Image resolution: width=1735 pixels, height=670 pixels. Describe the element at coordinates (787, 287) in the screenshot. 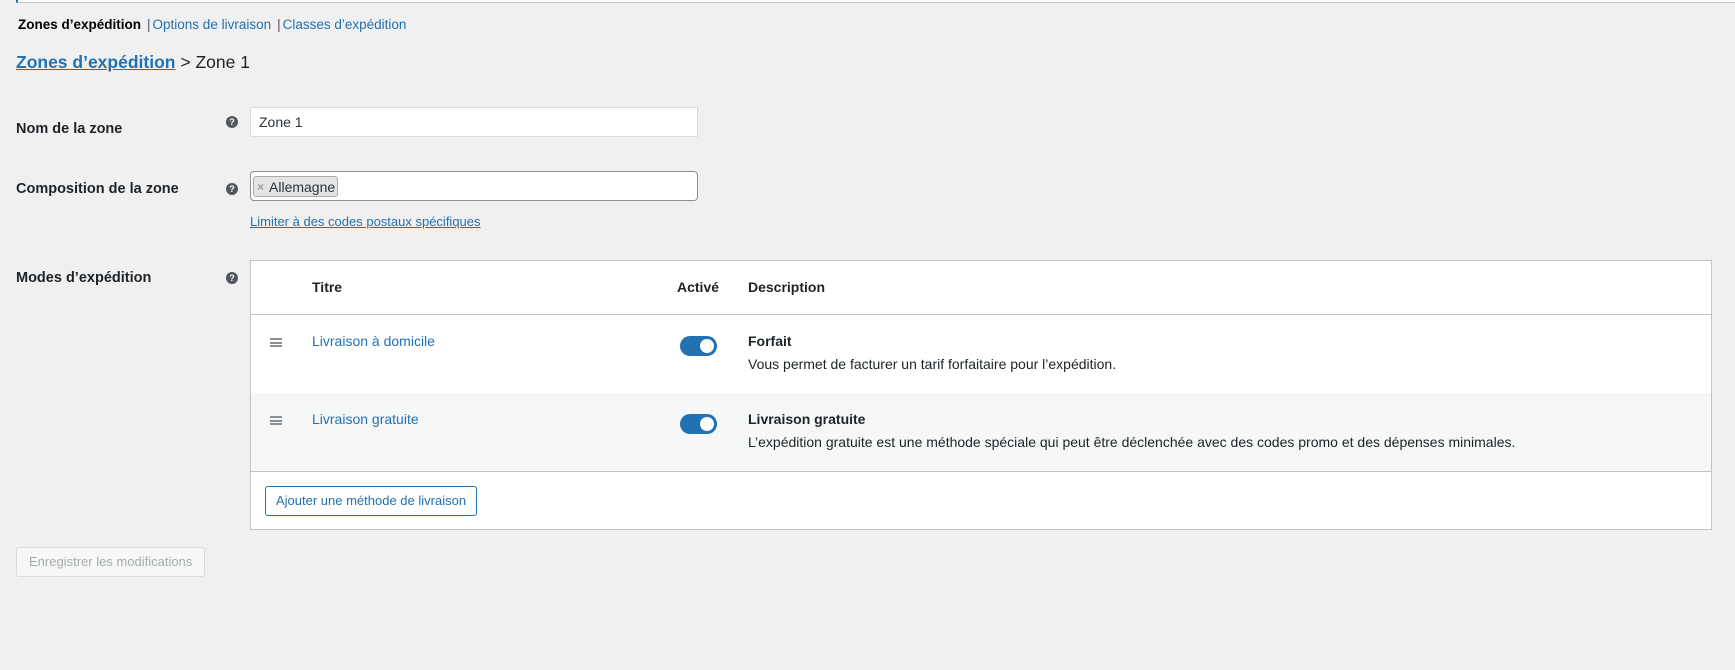

I see `column-header-description: Description` at that location.